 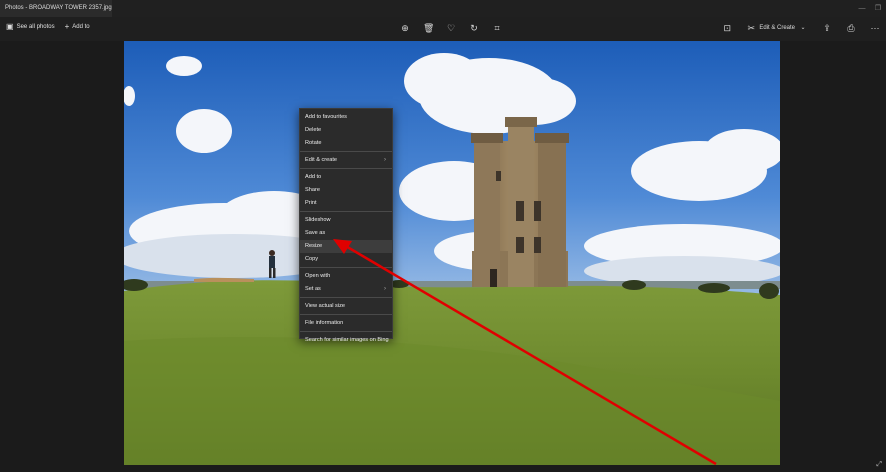 What do you see at coordinates (875, 28) in the screenshot?
I see `more-icon: ⋯` at bounding box center [875, 28].